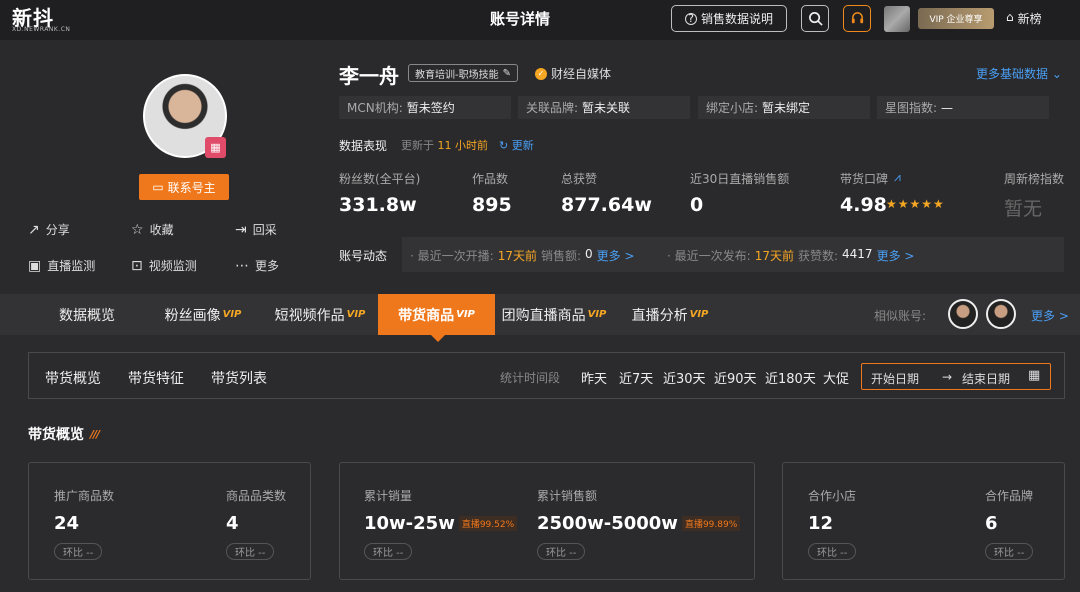 This screenshot has width=1080, height=592. Describe the element at coordinates (790, 377) in the screenshot. I see `period-180d: 近180天` at that location.